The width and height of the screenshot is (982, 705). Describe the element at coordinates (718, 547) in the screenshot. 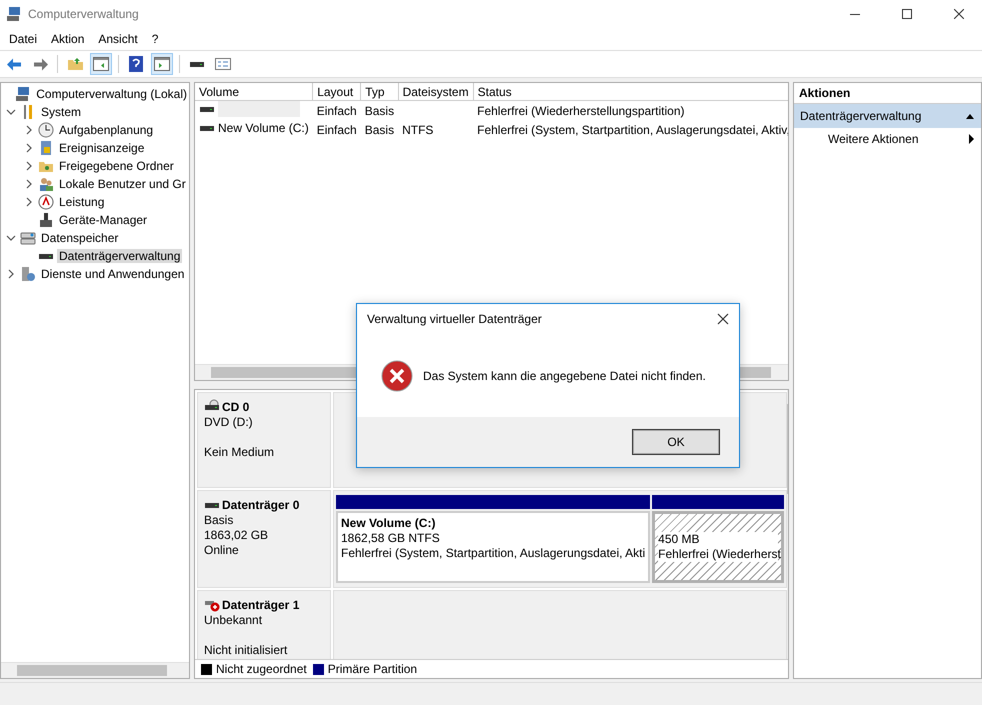

I see `partition: 450 MB Fehlerfrei (Wiederherst` at that location.